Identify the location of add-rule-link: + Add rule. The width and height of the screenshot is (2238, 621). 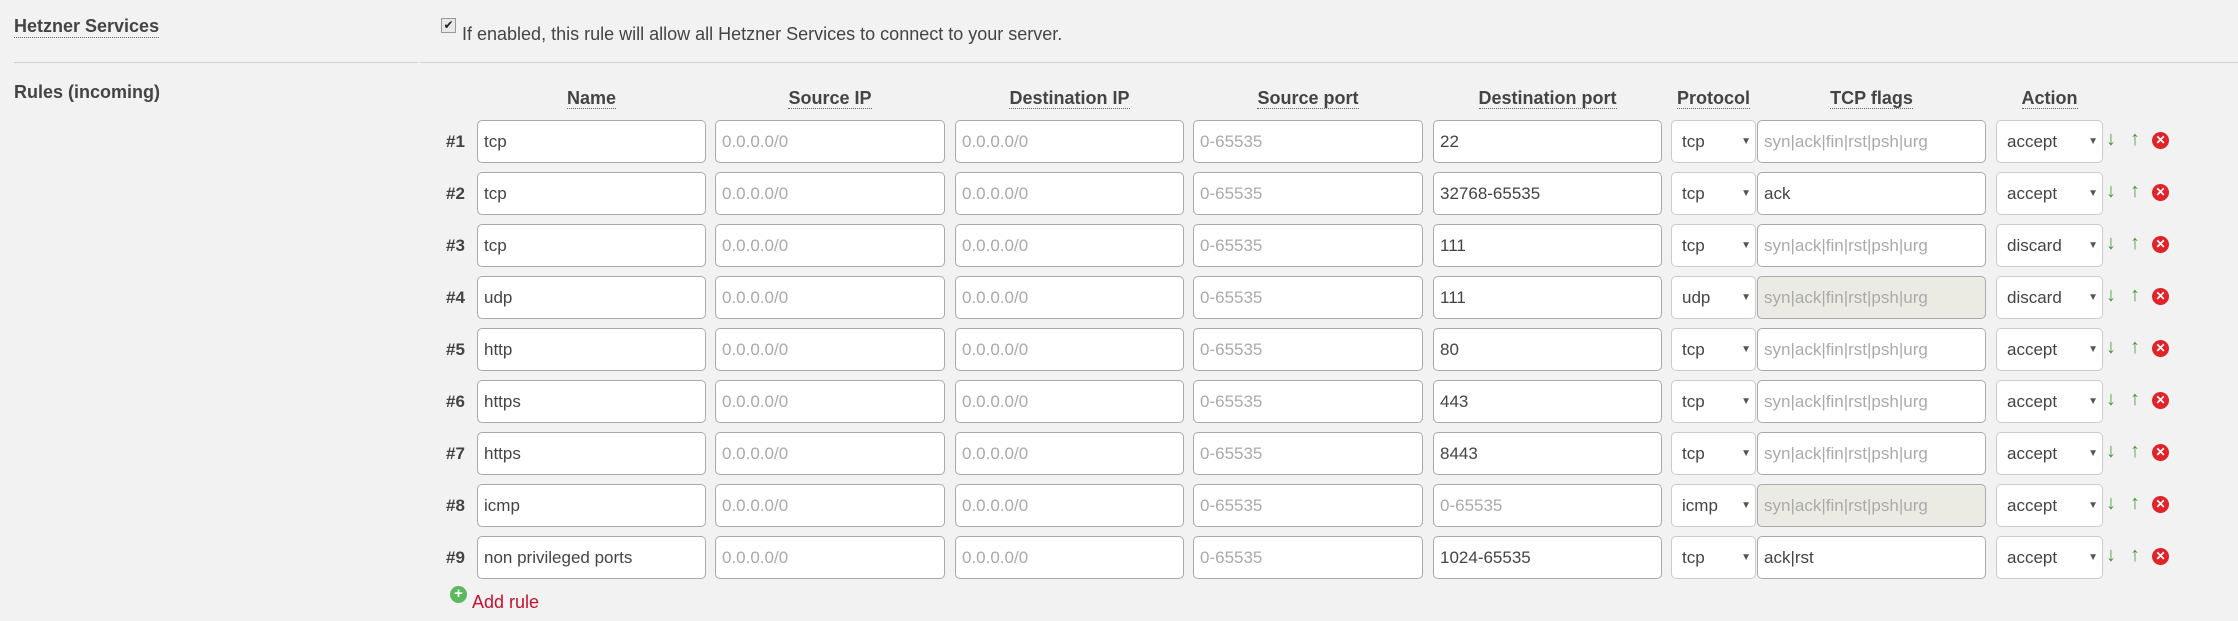
(494, 599).